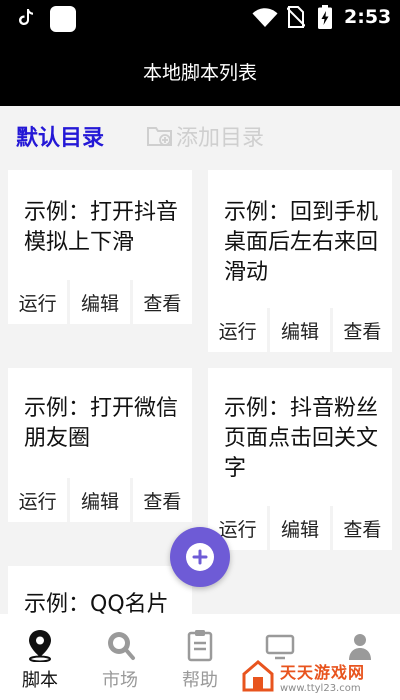 The height and width of the screenshot is (700, 400). Describe the element at coordinates (301, 242) in the screenshot. I see `script-title: 示例：回到手机桌面后左右来回滑动` at that location.